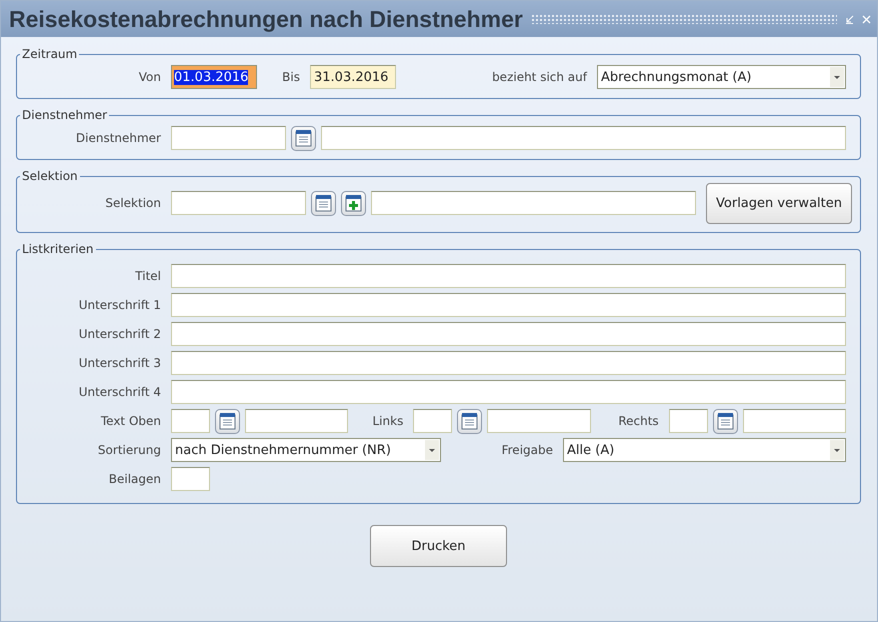  What do you see at coordinates (129, 450) in the screenshot?
I see `field-label: Sortierung` at bounding box center [129, 450].